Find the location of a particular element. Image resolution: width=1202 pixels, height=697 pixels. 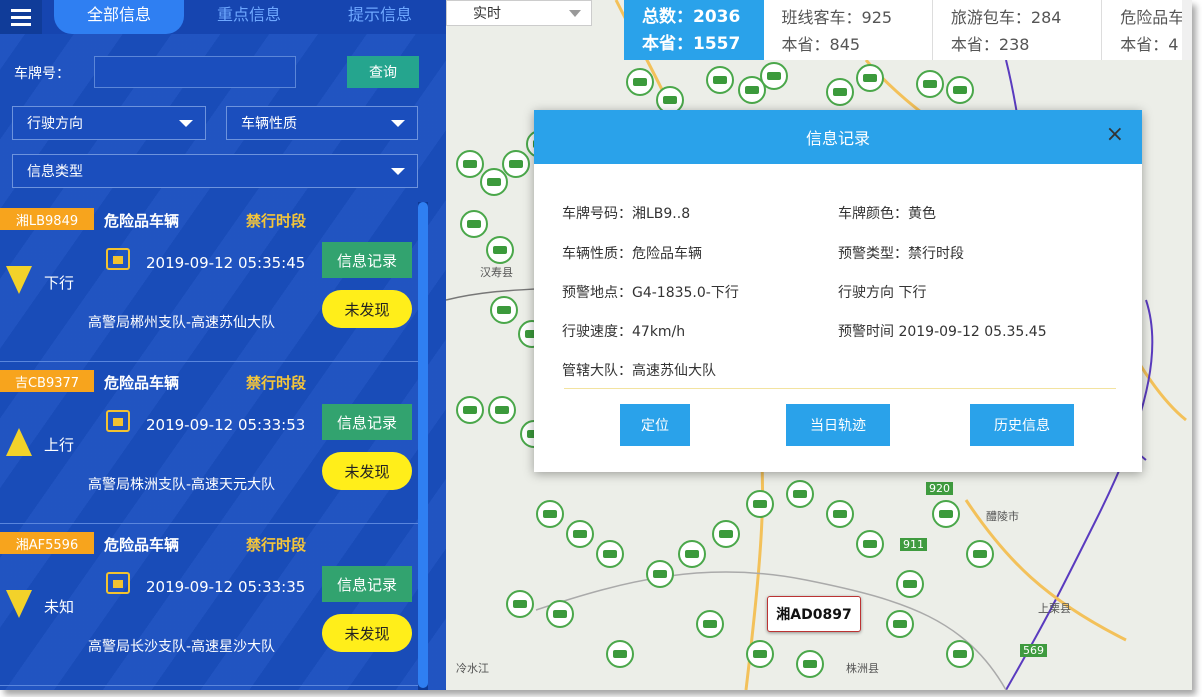

stat-tour-bus: 旅游包车：284 本省：238 is located at coordinates (1018, 30).